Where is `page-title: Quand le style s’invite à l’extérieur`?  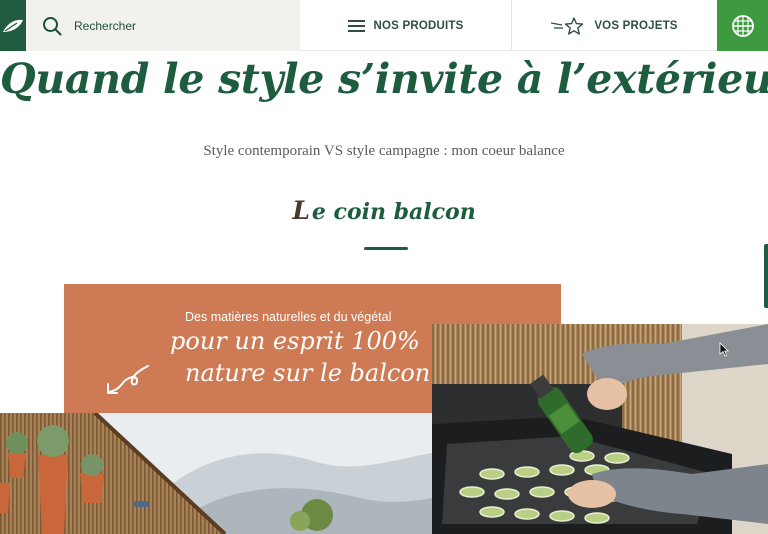
page-title: Quand le style s’invite à l’extérieur is located at coordinates (384, 79).